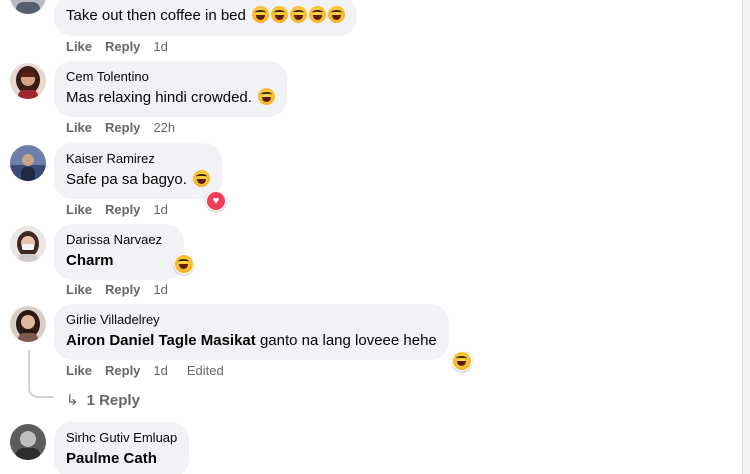  I want to click on heart-reaction-icon: ♥, so click(216, 201).